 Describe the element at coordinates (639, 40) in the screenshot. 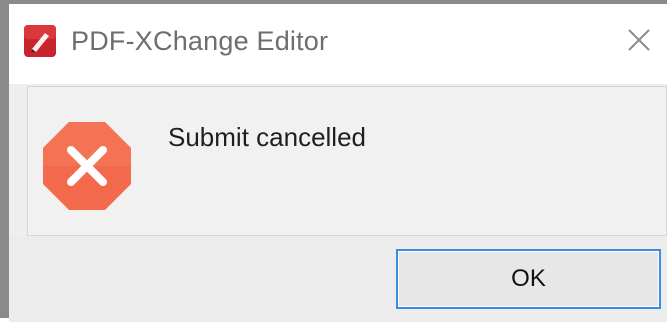

I see `close-icon` at that location.